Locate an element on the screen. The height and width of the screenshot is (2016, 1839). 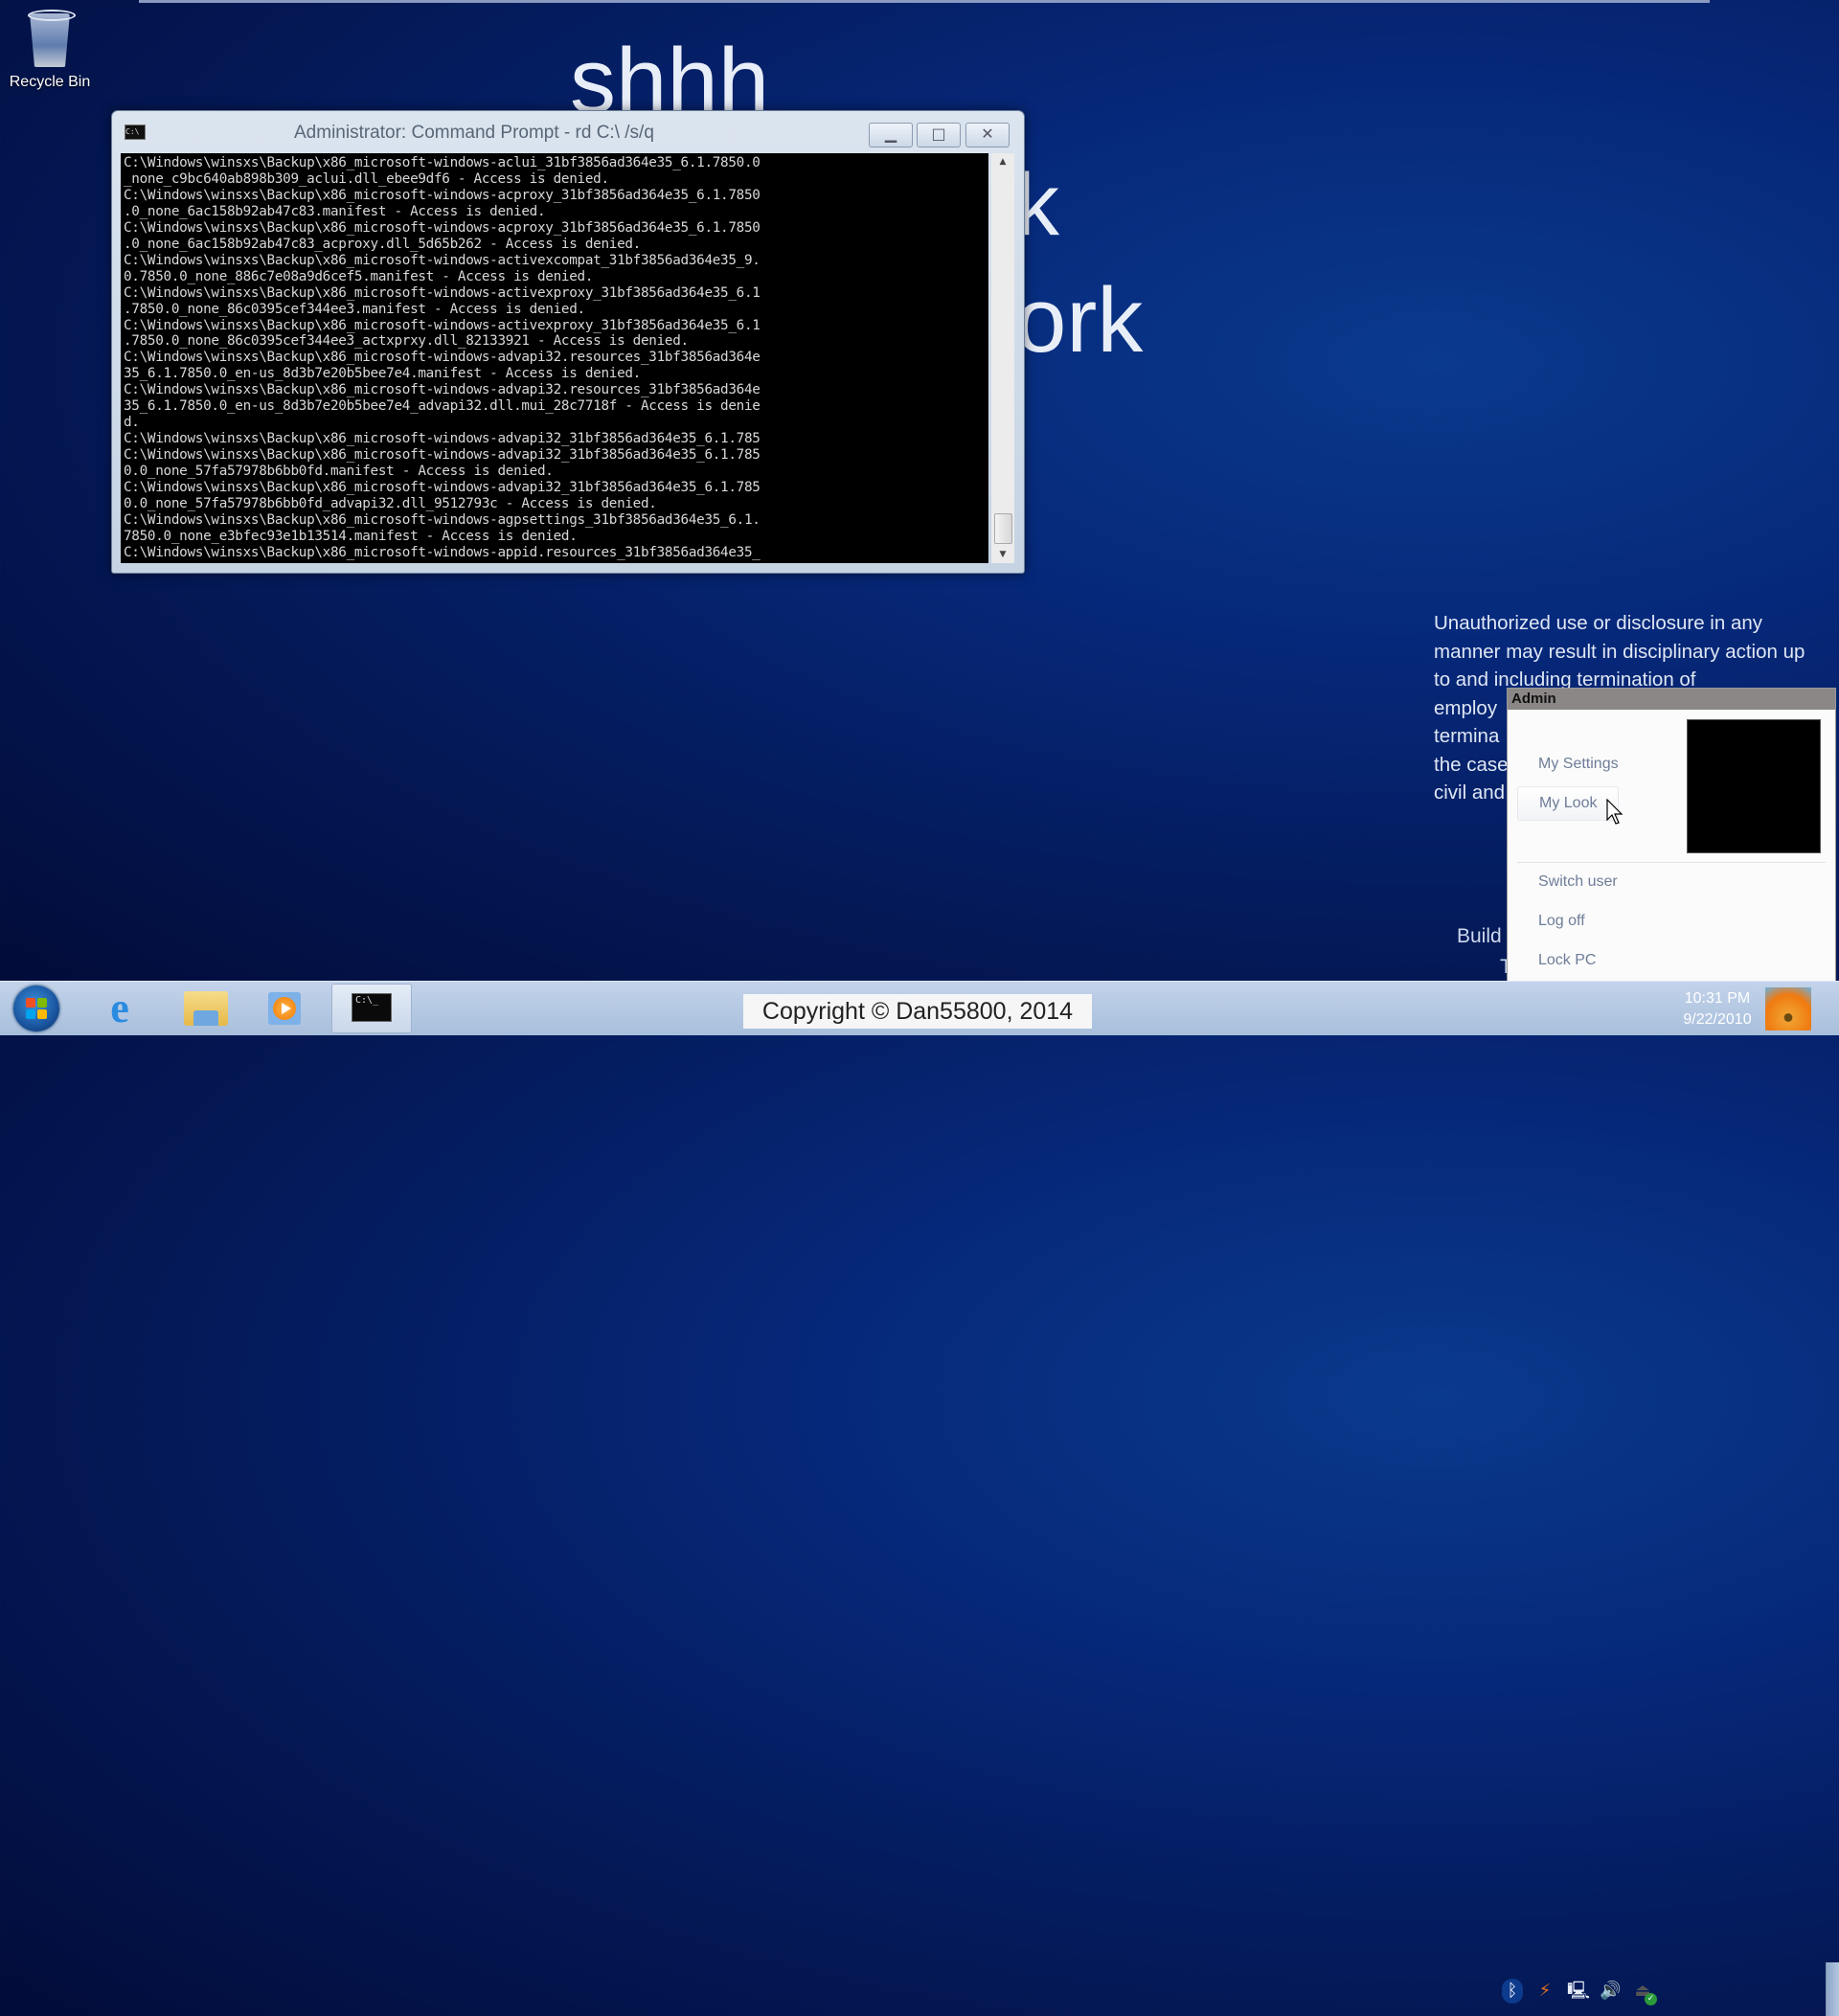
menu-item-lock-pc: Lock PC is located at coordinates (1567, 960).